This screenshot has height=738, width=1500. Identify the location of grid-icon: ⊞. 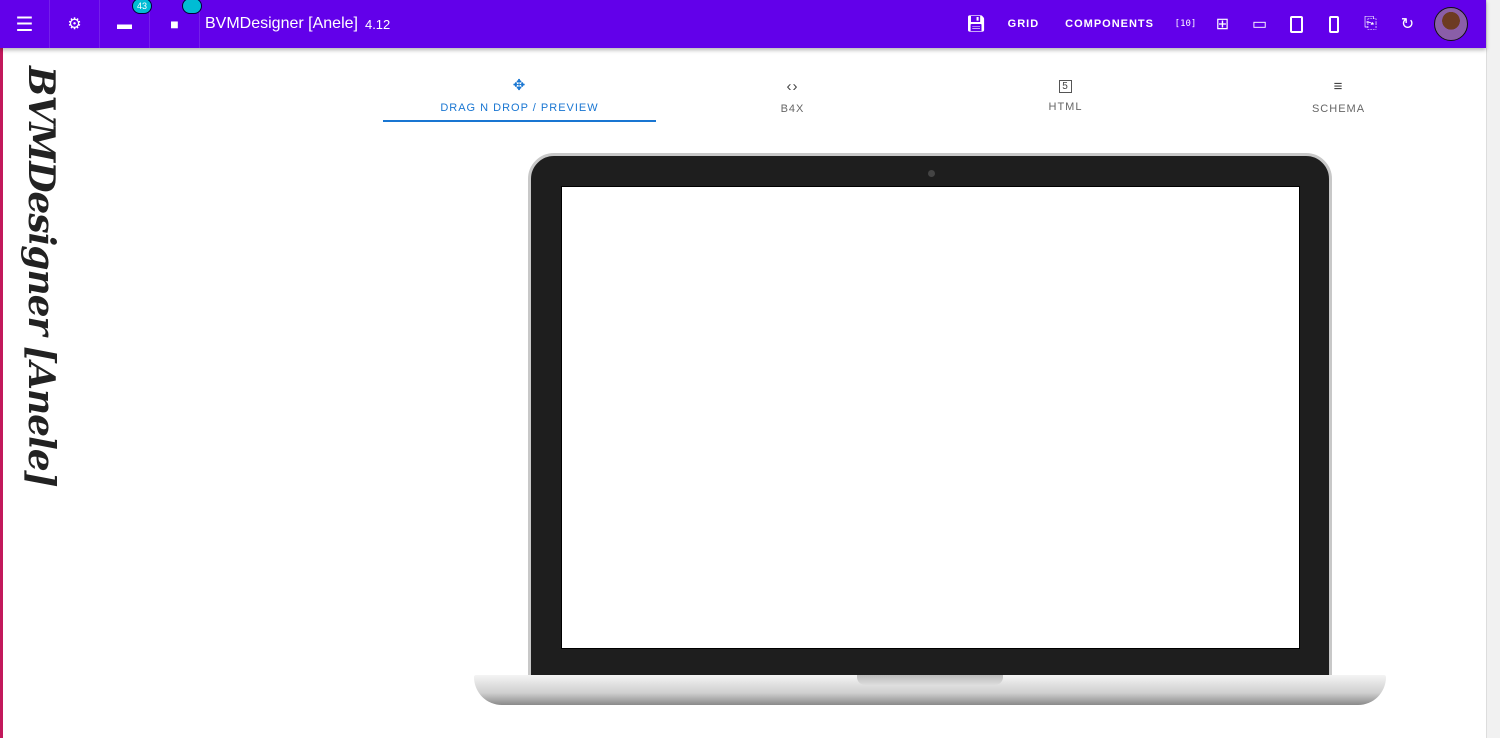
(1222, 24).